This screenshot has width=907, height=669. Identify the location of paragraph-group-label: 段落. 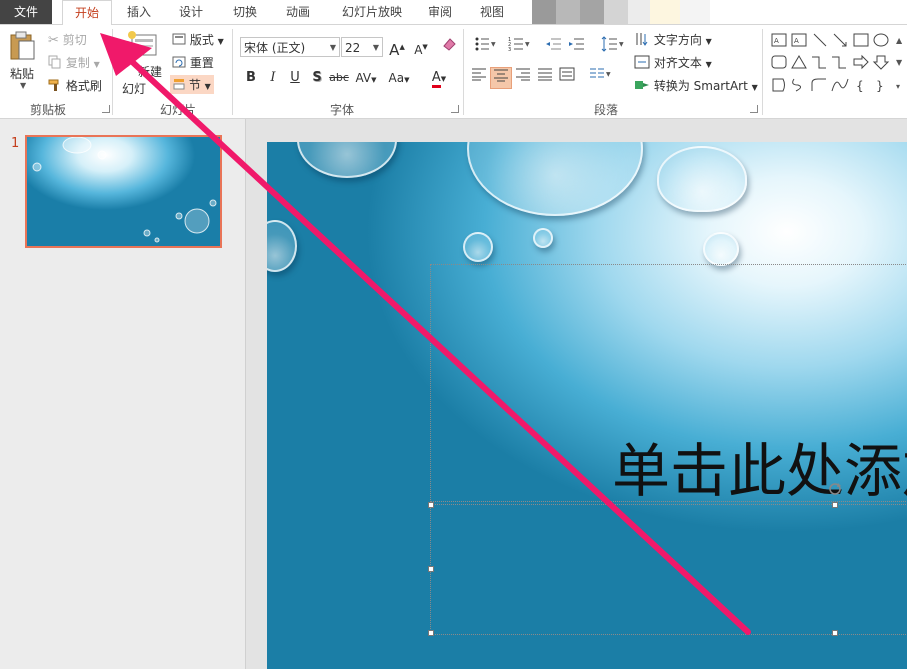
(605, 110).